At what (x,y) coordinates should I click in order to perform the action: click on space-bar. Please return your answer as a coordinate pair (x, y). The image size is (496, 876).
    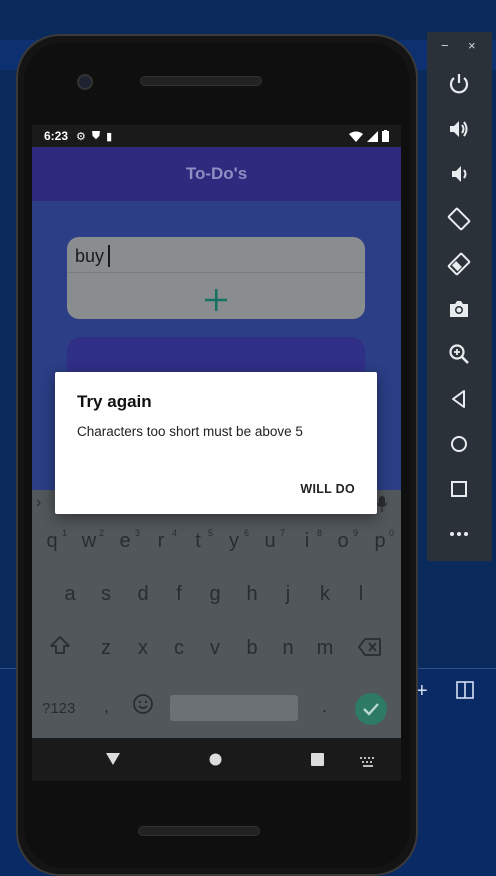
    Looking at the image, I should click on (234, 708).